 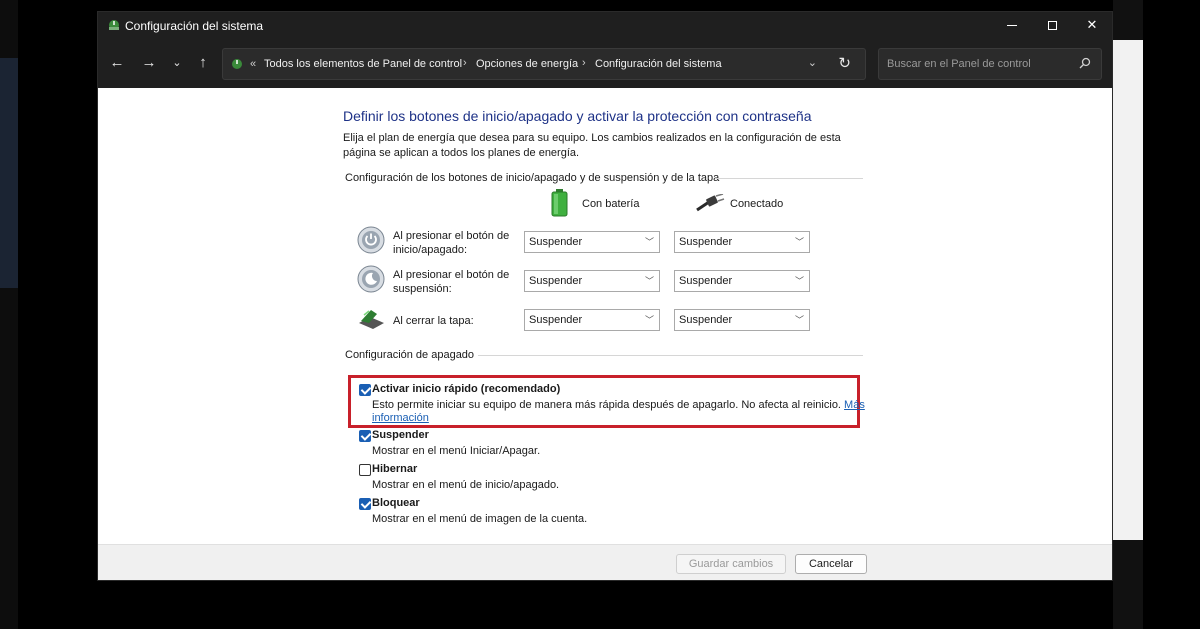 What do you see at coordinates (365, 470) in the screenshot?
I see `hibernate-checkbox` at bounding box center [365, 470].